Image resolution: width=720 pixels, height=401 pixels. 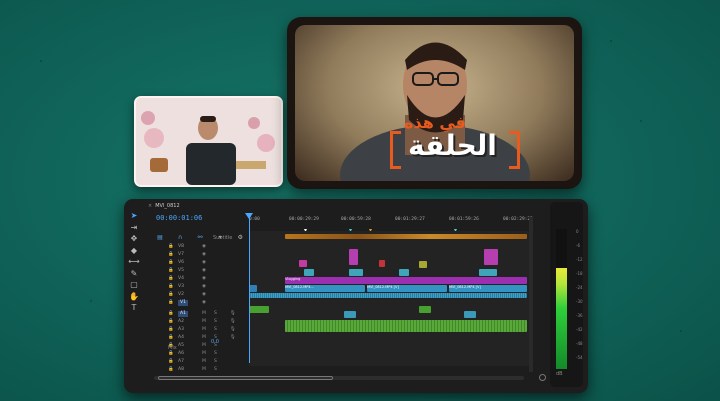 I want to click on mix-value: 0.0, so click(x=215, y=342).